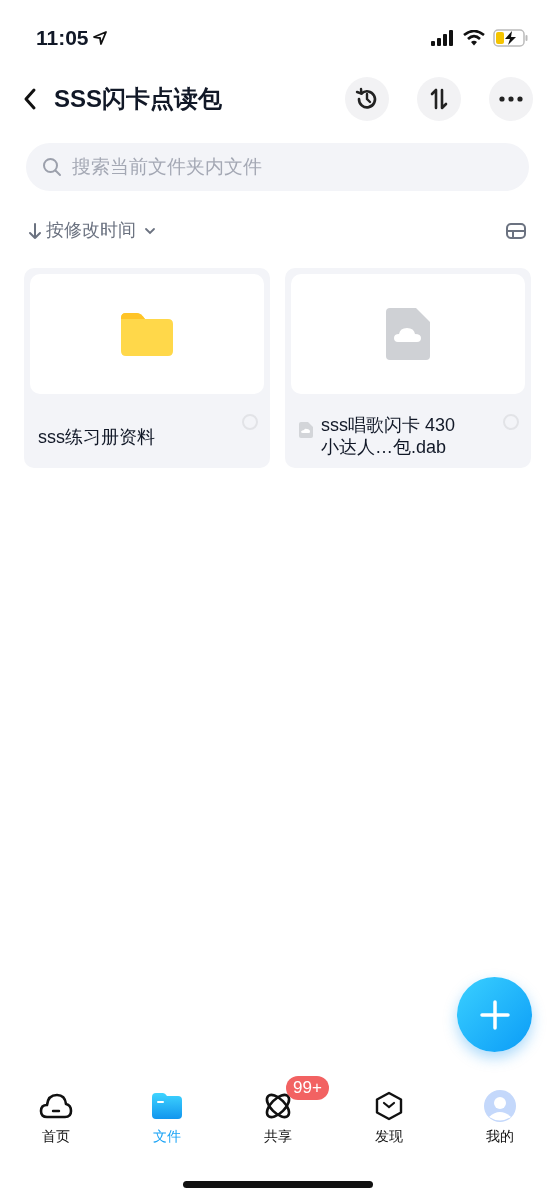 This screenshot has height=1200, width=555. What do you see at coordinates (511, 37) in the screenshot?
I see `battery-icon` at bounding box center [511, 37].